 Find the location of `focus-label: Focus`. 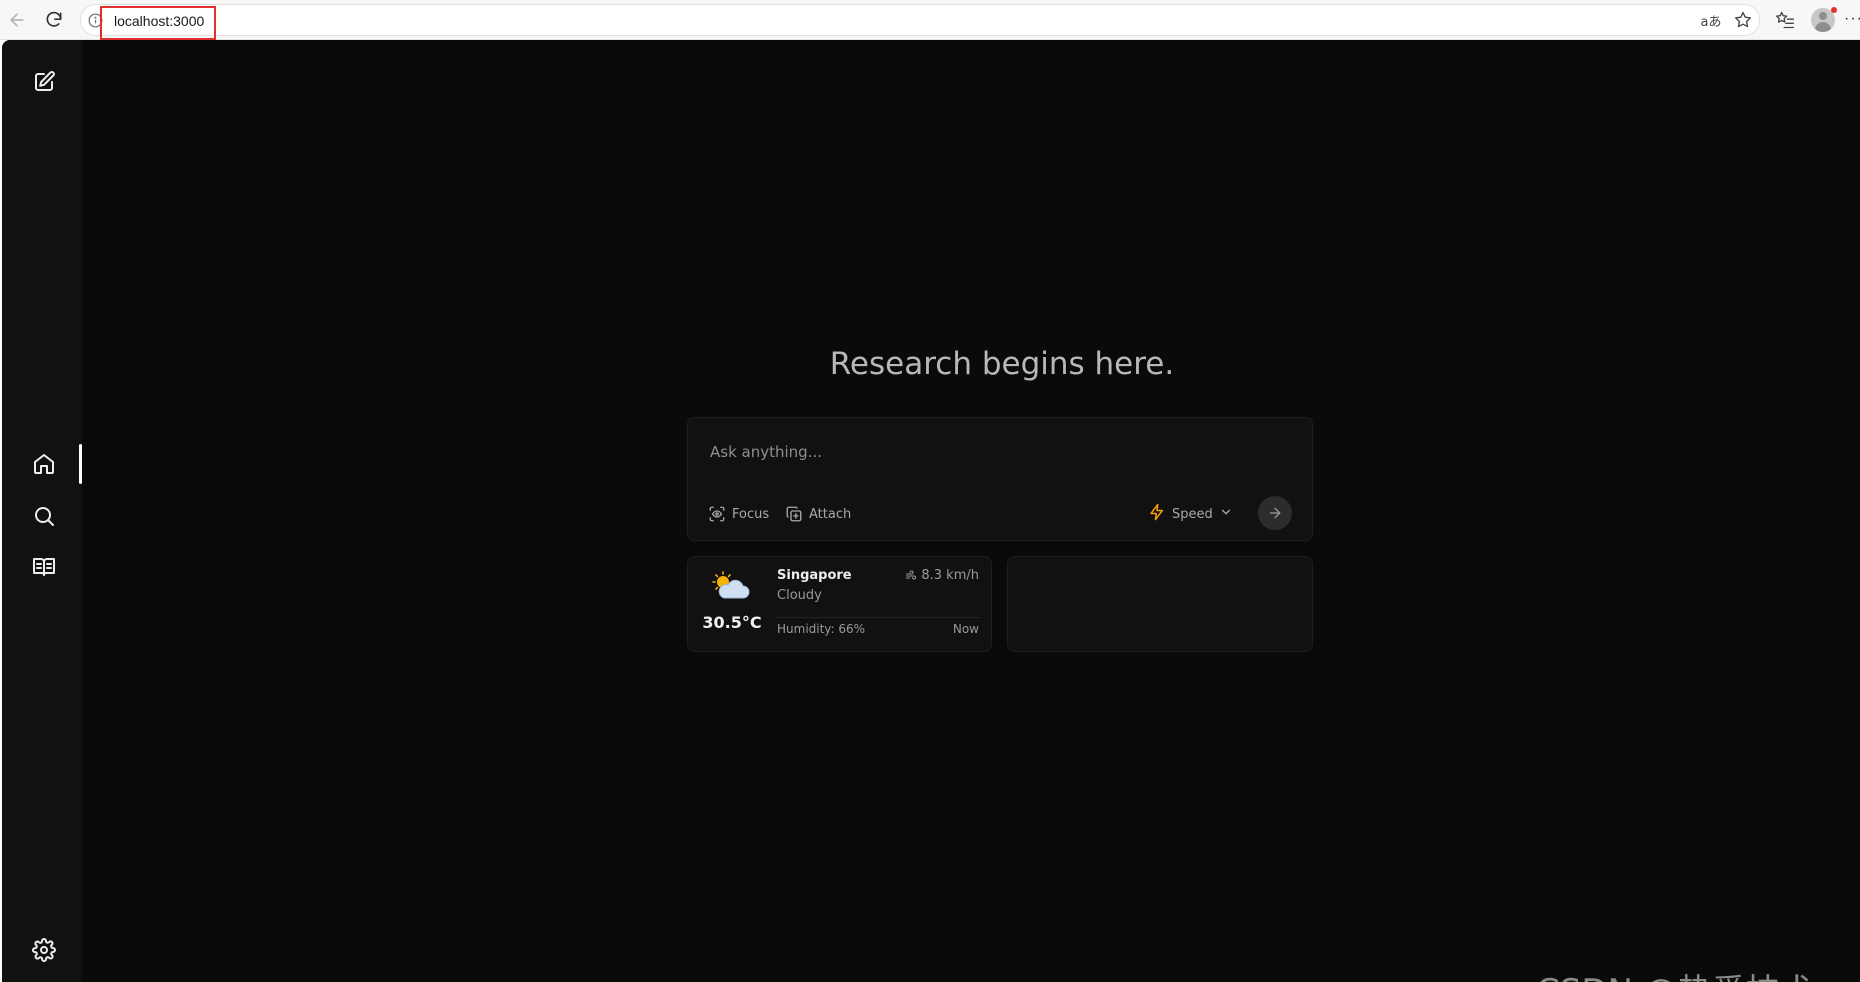

focus-label: Focus is located at coordinates (751, 514).